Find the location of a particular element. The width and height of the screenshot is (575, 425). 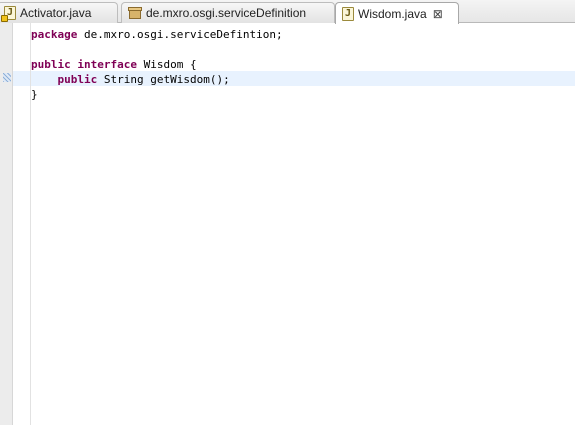

tab-activator-java: J Activator.java is located at coordinates (59, 12).